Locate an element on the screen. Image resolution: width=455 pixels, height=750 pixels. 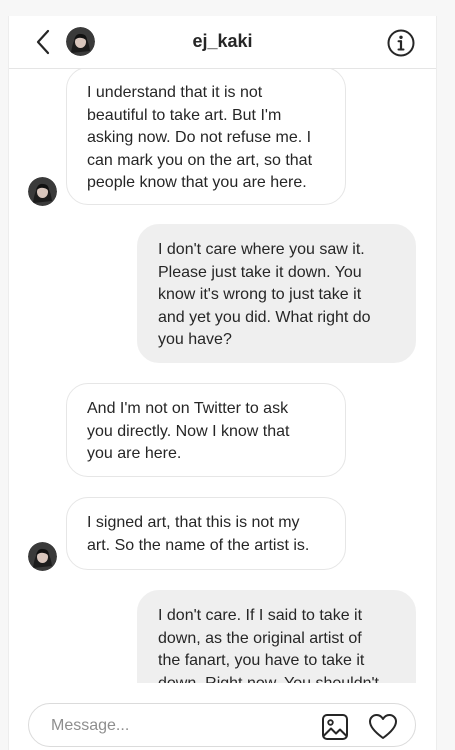
message-line: art. So the name of the artist is. is located at coordinates (198, 545).